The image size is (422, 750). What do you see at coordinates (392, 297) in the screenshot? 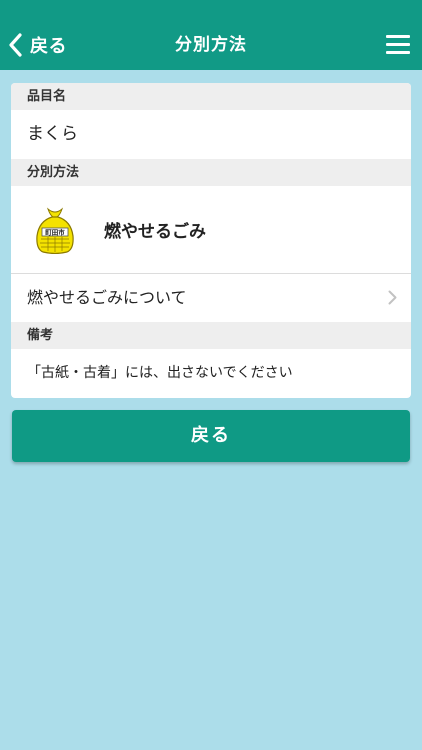
I see `chevron-right-icon` at bounding box center [392, 297].